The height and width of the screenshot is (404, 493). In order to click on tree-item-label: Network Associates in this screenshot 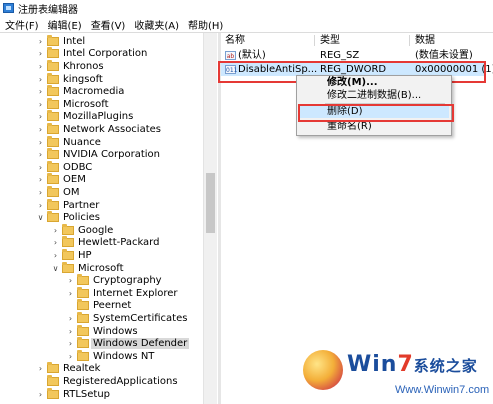, I will do `click(112, 129)`.